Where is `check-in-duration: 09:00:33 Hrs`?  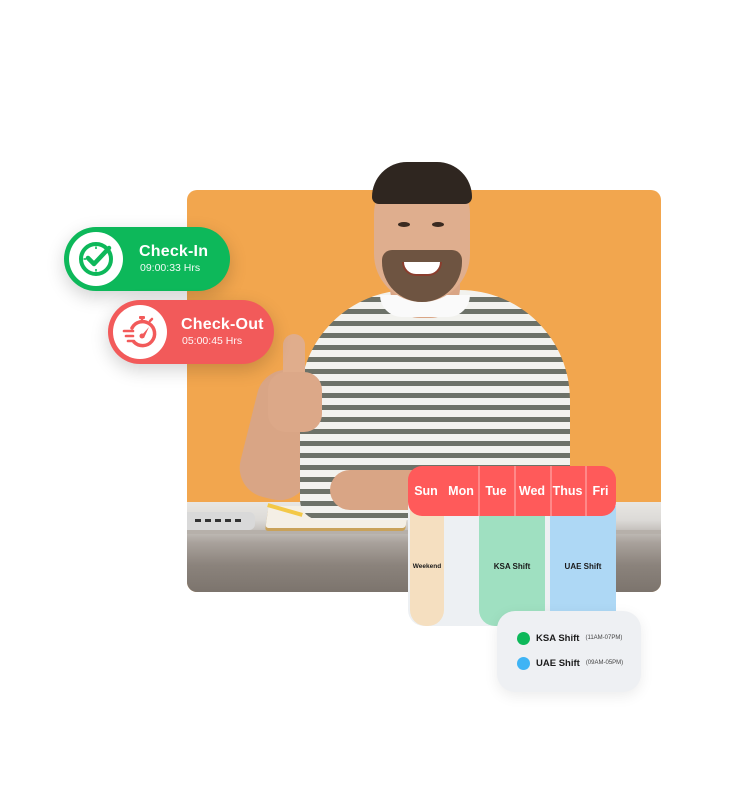
check-in-duration: 09:00:33 Hrs is located at coordinates (170, 268).